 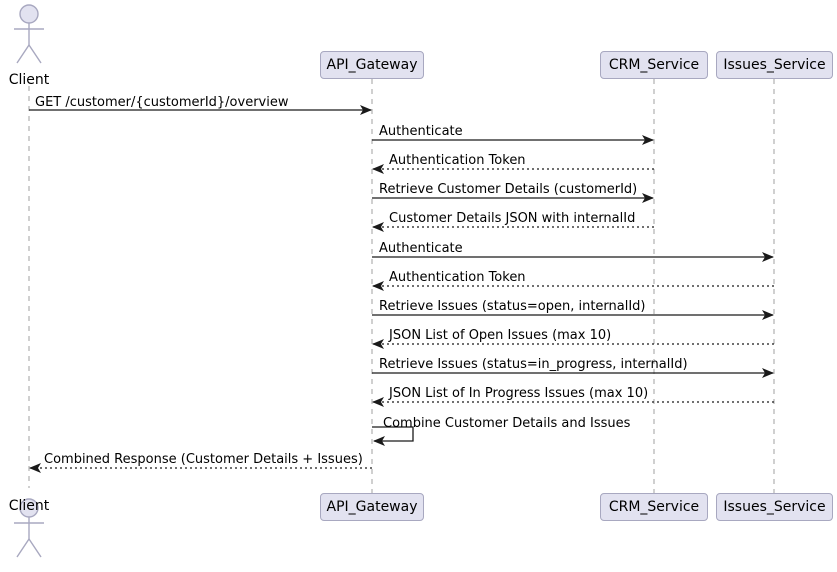 I want to click on message-label-2: Authenticate, so click(x=421, y=131).